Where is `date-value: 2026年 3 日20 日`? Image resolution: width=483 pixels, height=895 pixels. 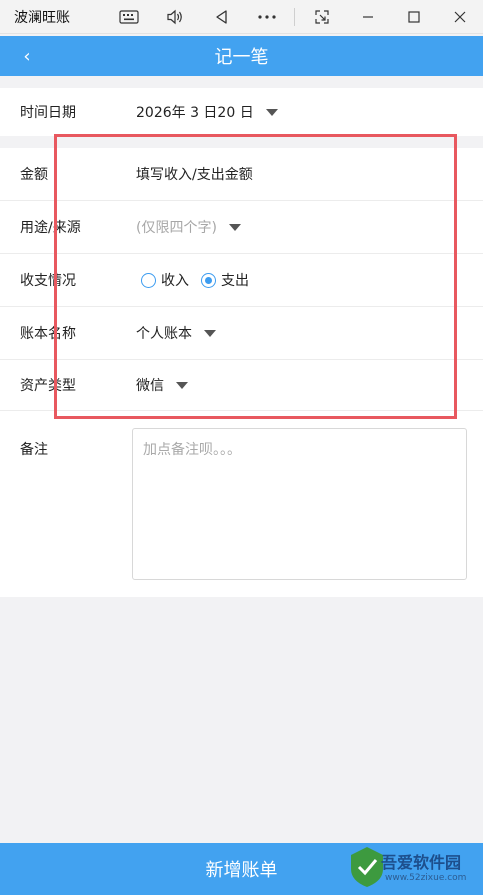 date-value: 2026年 3 日20 日 is located at coordinates (195, 113).